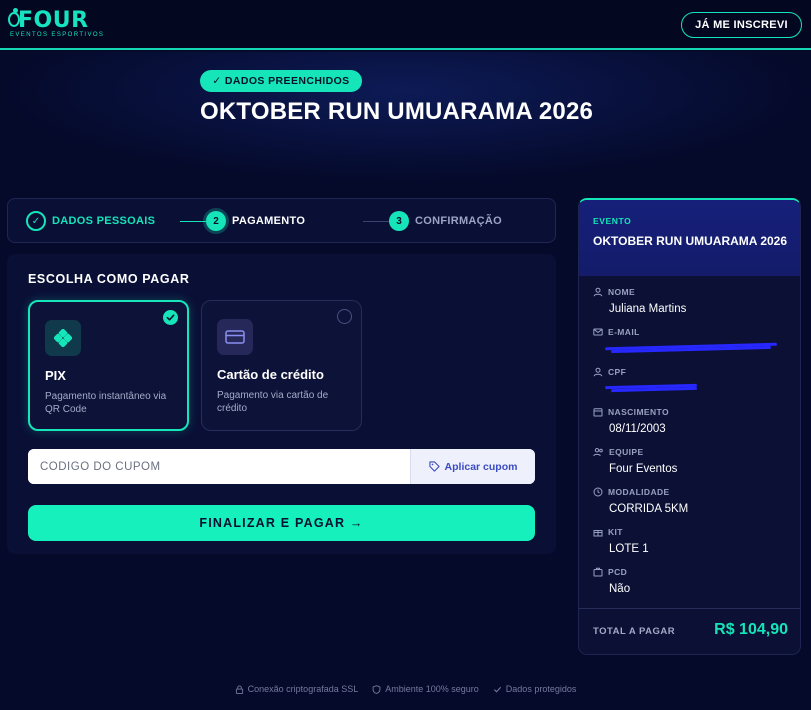 The width and height of the screenshot is (811, 710). I want to click on payment-option-pix: PIX Pagamento instantâneo via QR Code, so click(108, 365).